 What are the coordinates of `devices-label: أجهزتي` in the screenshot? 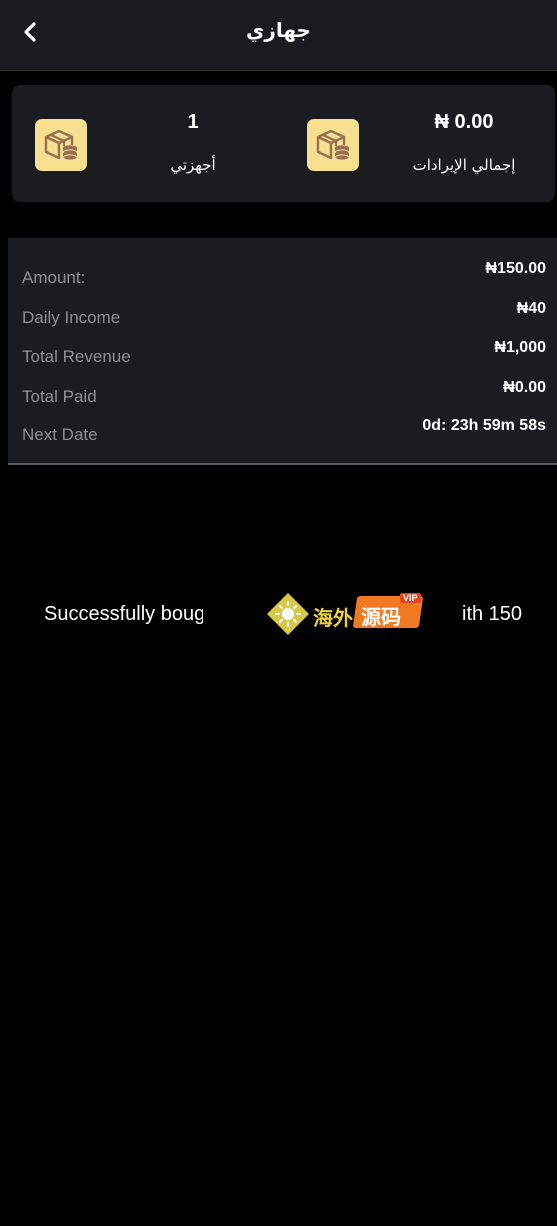 It's located at (193, 165).